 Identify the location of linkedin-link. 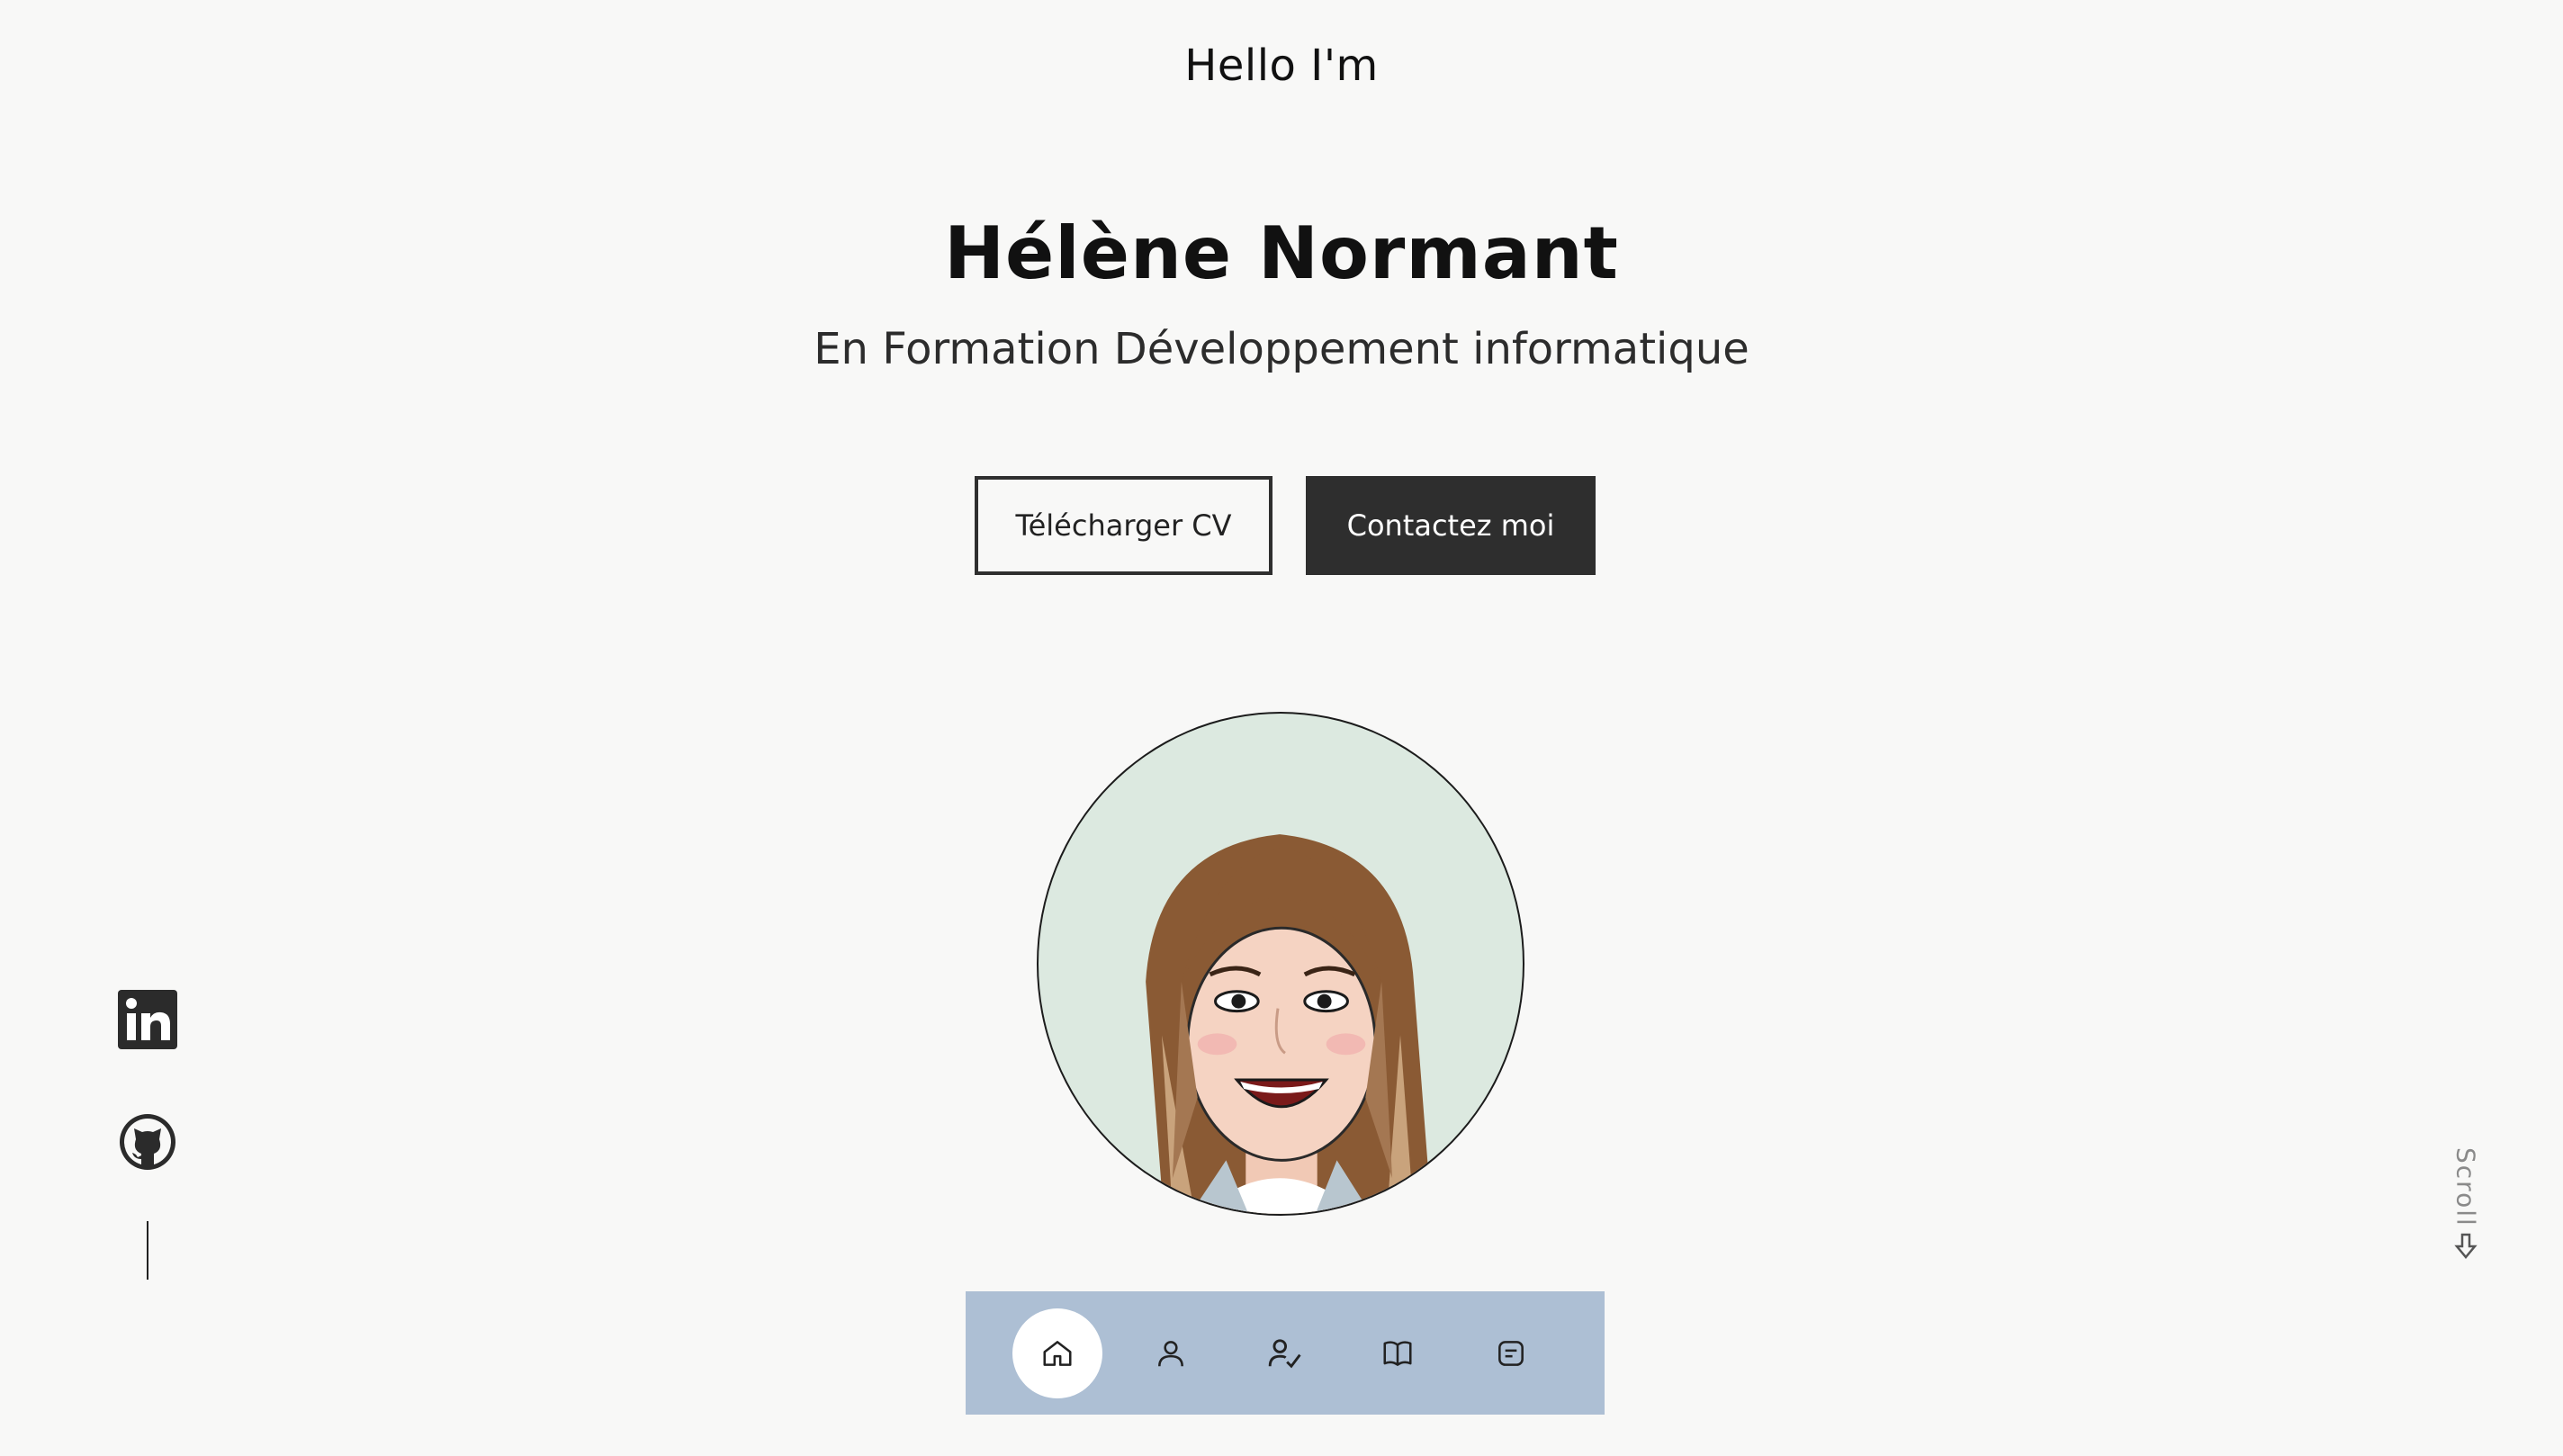
(147, 1019).